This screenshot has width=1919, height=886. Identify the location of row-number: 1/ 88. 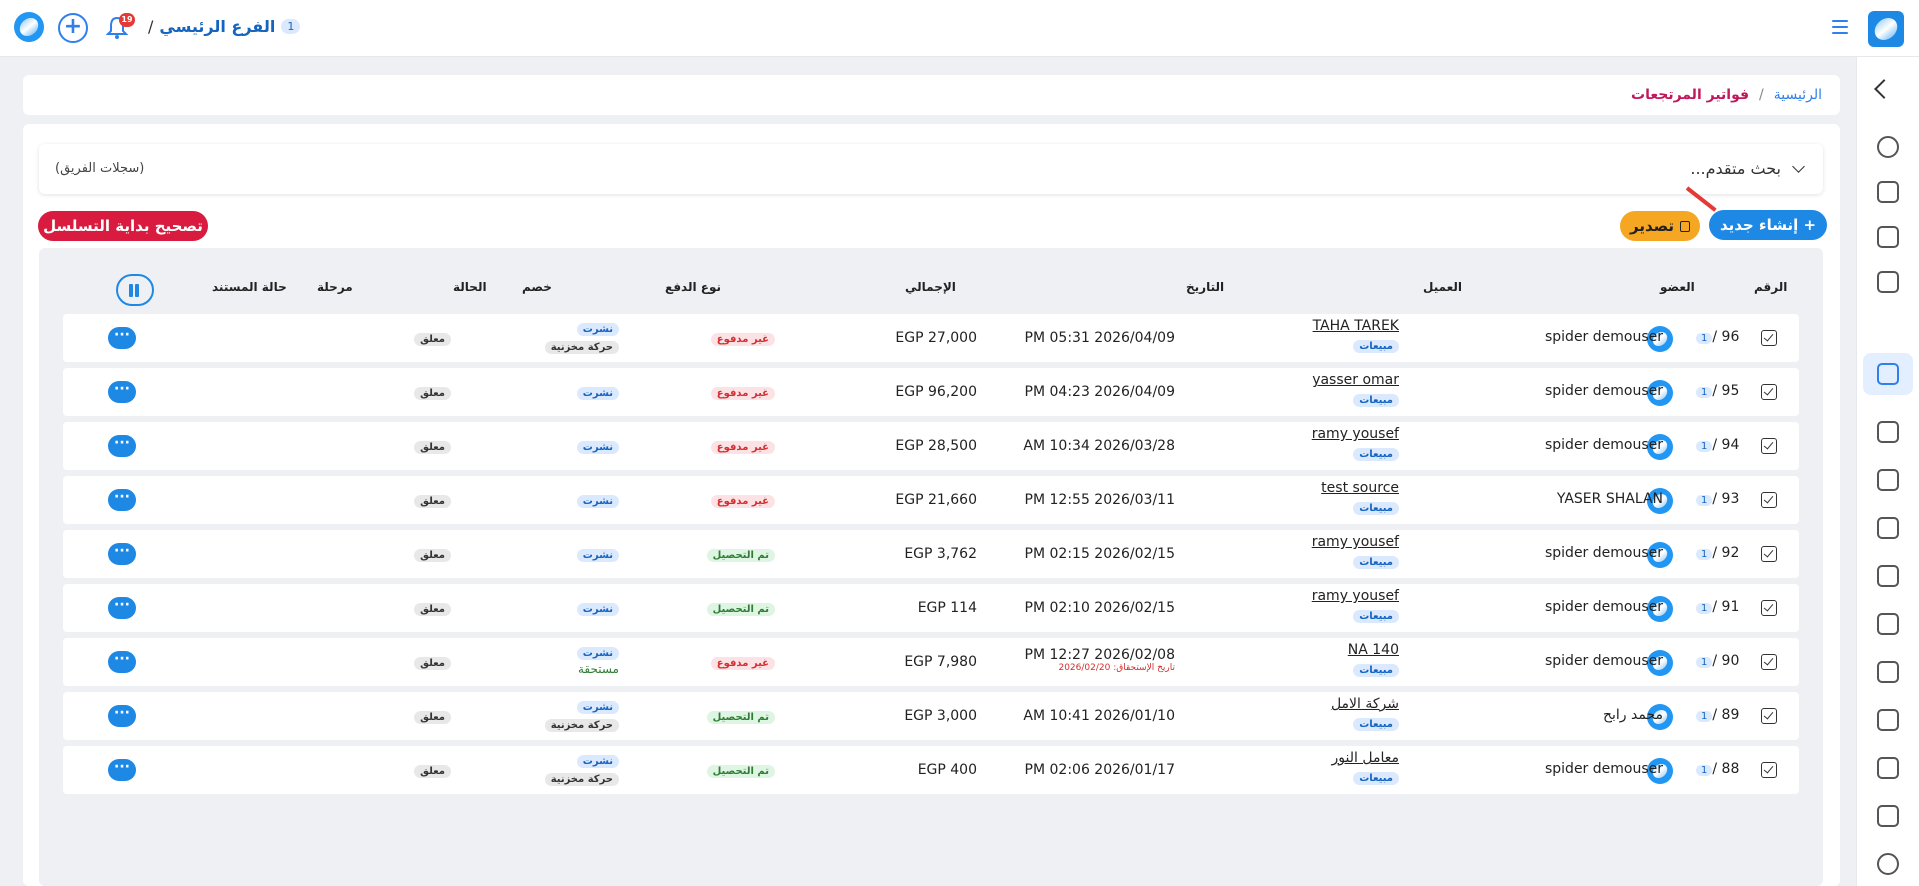
(1714, 769).